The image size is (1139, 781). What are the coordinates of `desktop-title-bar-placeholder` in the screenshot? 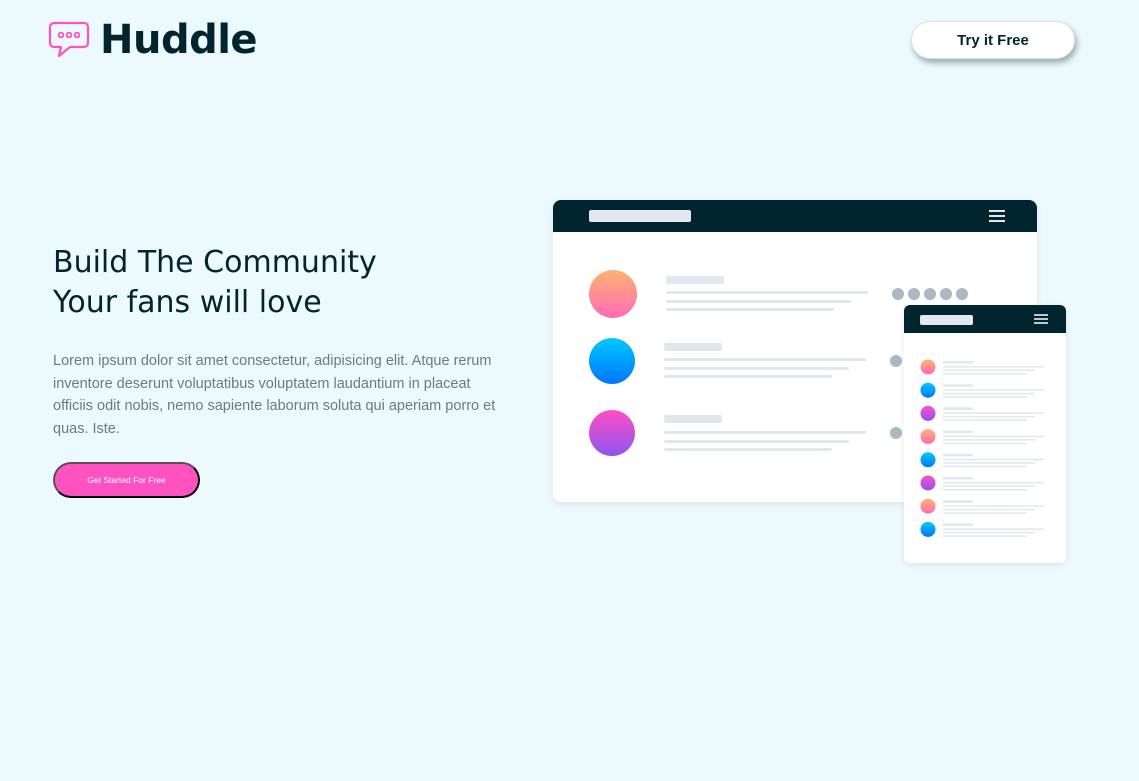 It's located at (640, 216).